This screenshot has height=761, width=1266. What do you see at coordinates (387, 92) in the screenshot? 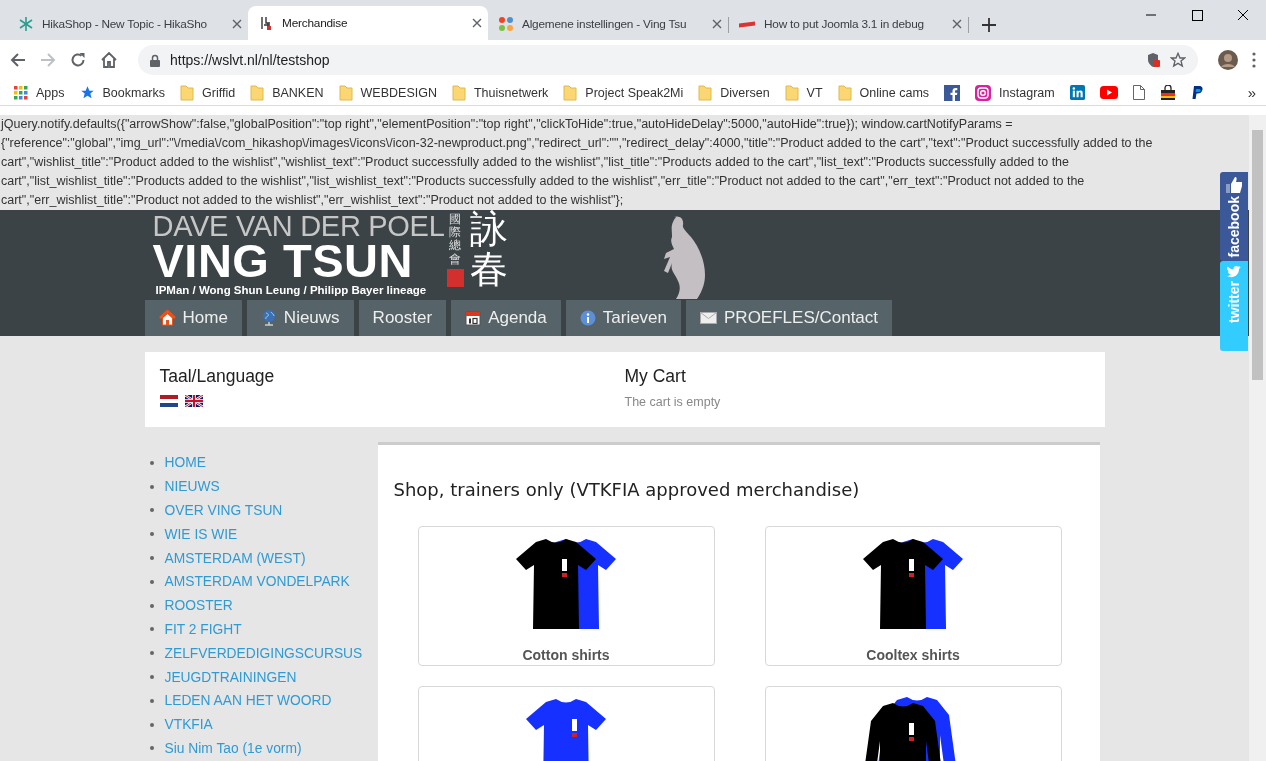
I see `bookmark: WEBDESIGN` at bounding box center [387, 92].